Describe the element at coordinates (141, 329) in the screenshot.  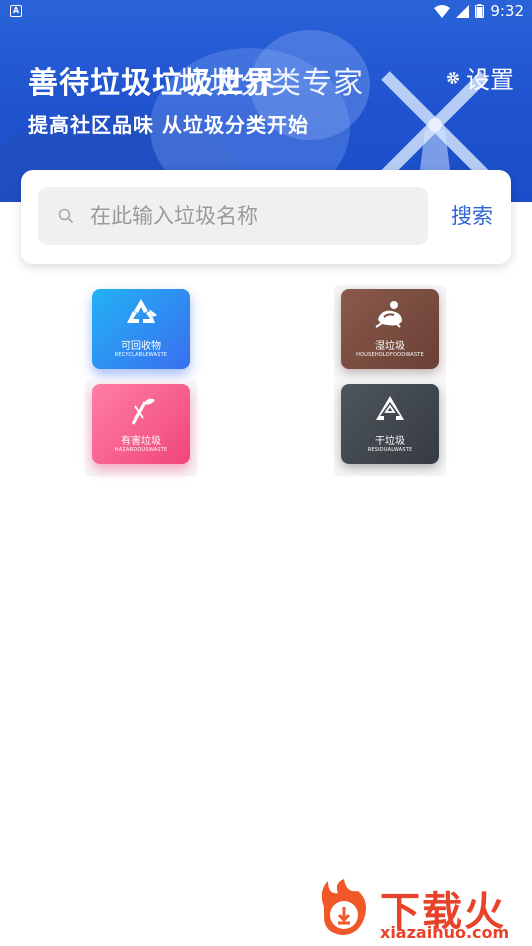
I see `category-tile: 可回收物 RECYCLABLEWASTE` at that location.